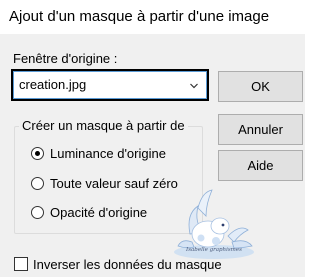  Describe the element at coordinates (260, 129) in the screenshot. I see `cancel-button: Annuler` at that location.